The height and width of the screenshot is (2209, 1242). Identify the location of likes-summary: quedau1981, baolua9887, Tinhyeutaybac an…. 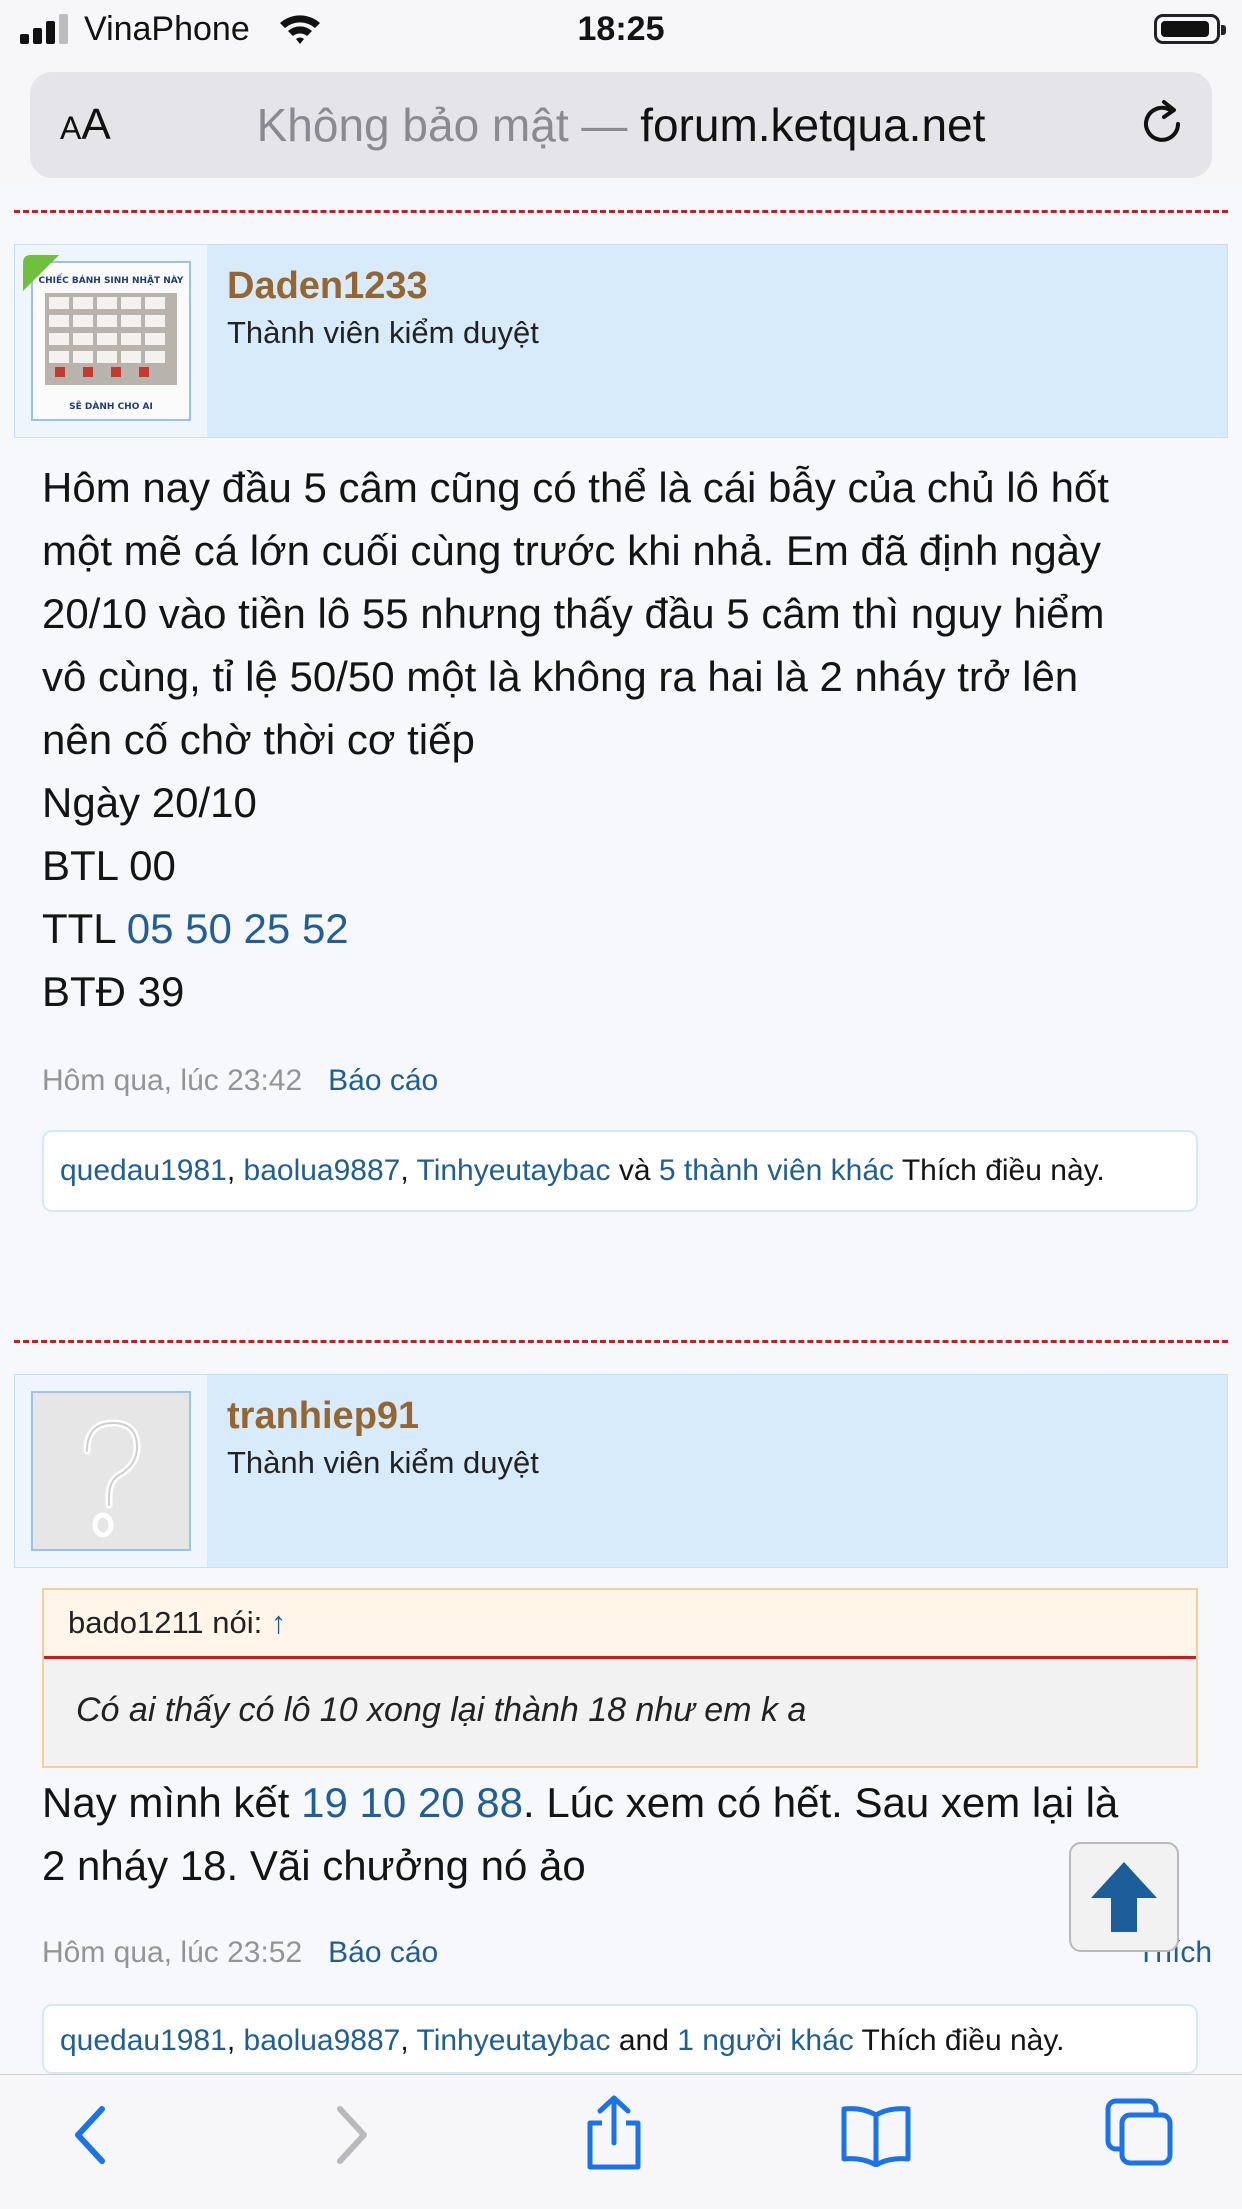
(620, 2039).